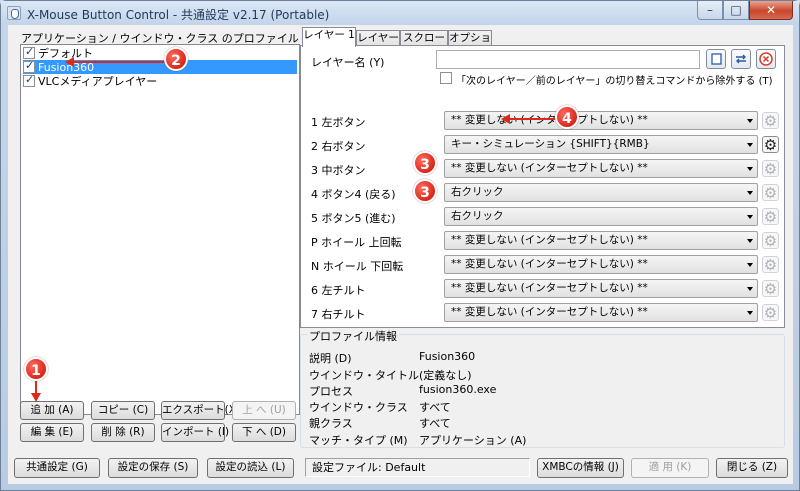 Image resolution: width=800 pixels, height=491 pixels. I want to click on middle-button-action-select: ** 変更しない (インターセプトしない) **, so click(601, 168).